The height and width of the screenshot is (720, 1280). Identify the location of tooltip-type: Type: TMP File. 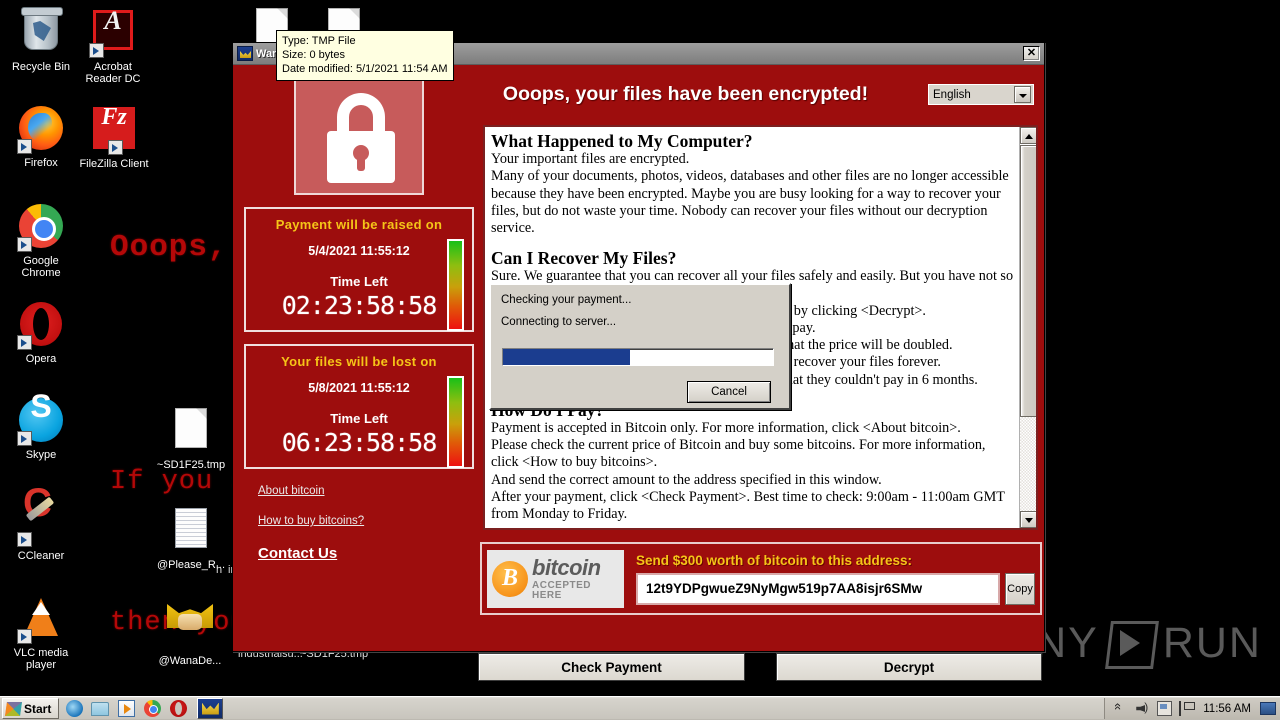
(319, 41).